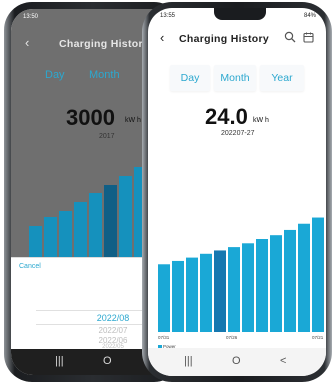  Describe the element at coordinates (241, 274) in the screenshot. I see `chart-canvas` at that location.